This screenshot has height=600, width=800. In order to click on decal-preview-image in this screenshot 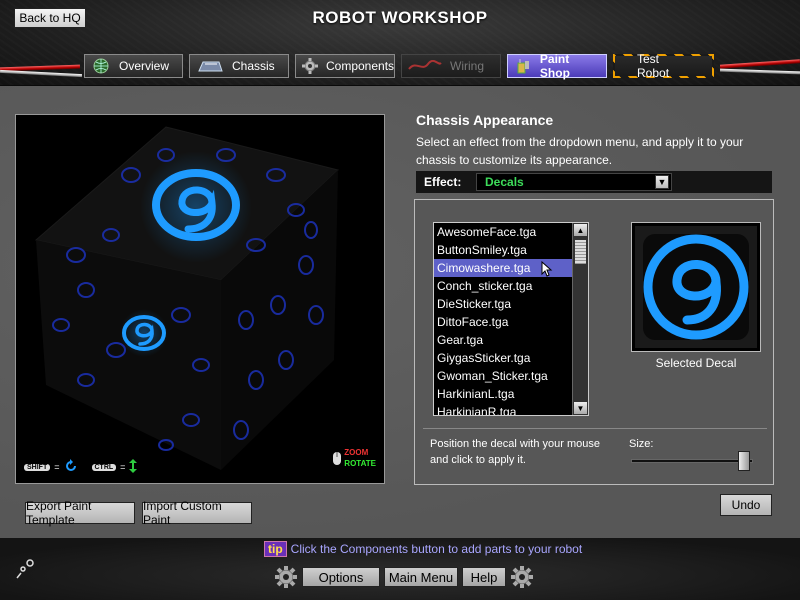, I will do `click(696, 287)`.